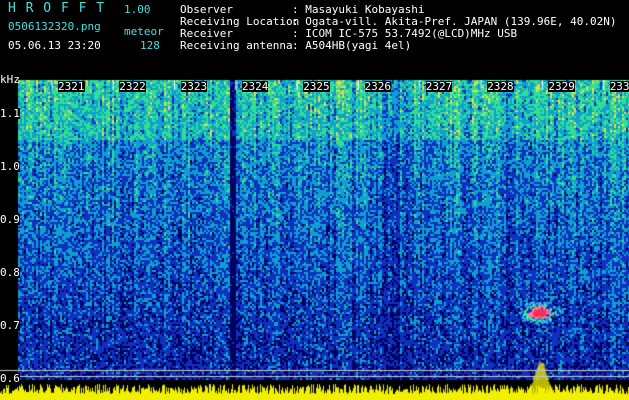 This screenshot has width=629, height=400. Describe the element at coordinates (439, 86) in the screenshot. I see `x-tick-label: 2327` at that location.